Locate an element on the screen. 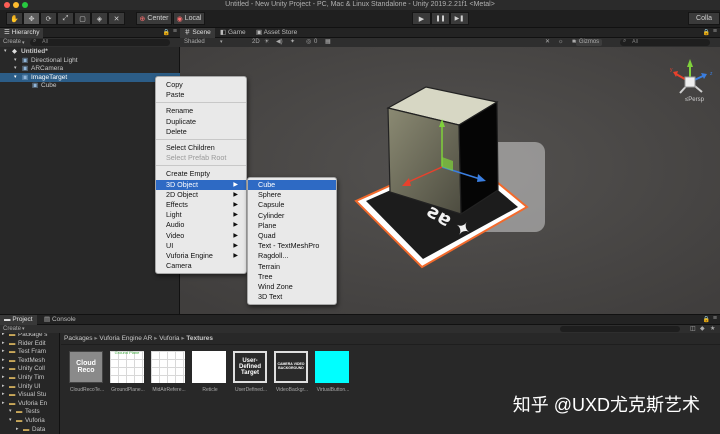  tab-project-label: Project is located at coordinates (22, 319).